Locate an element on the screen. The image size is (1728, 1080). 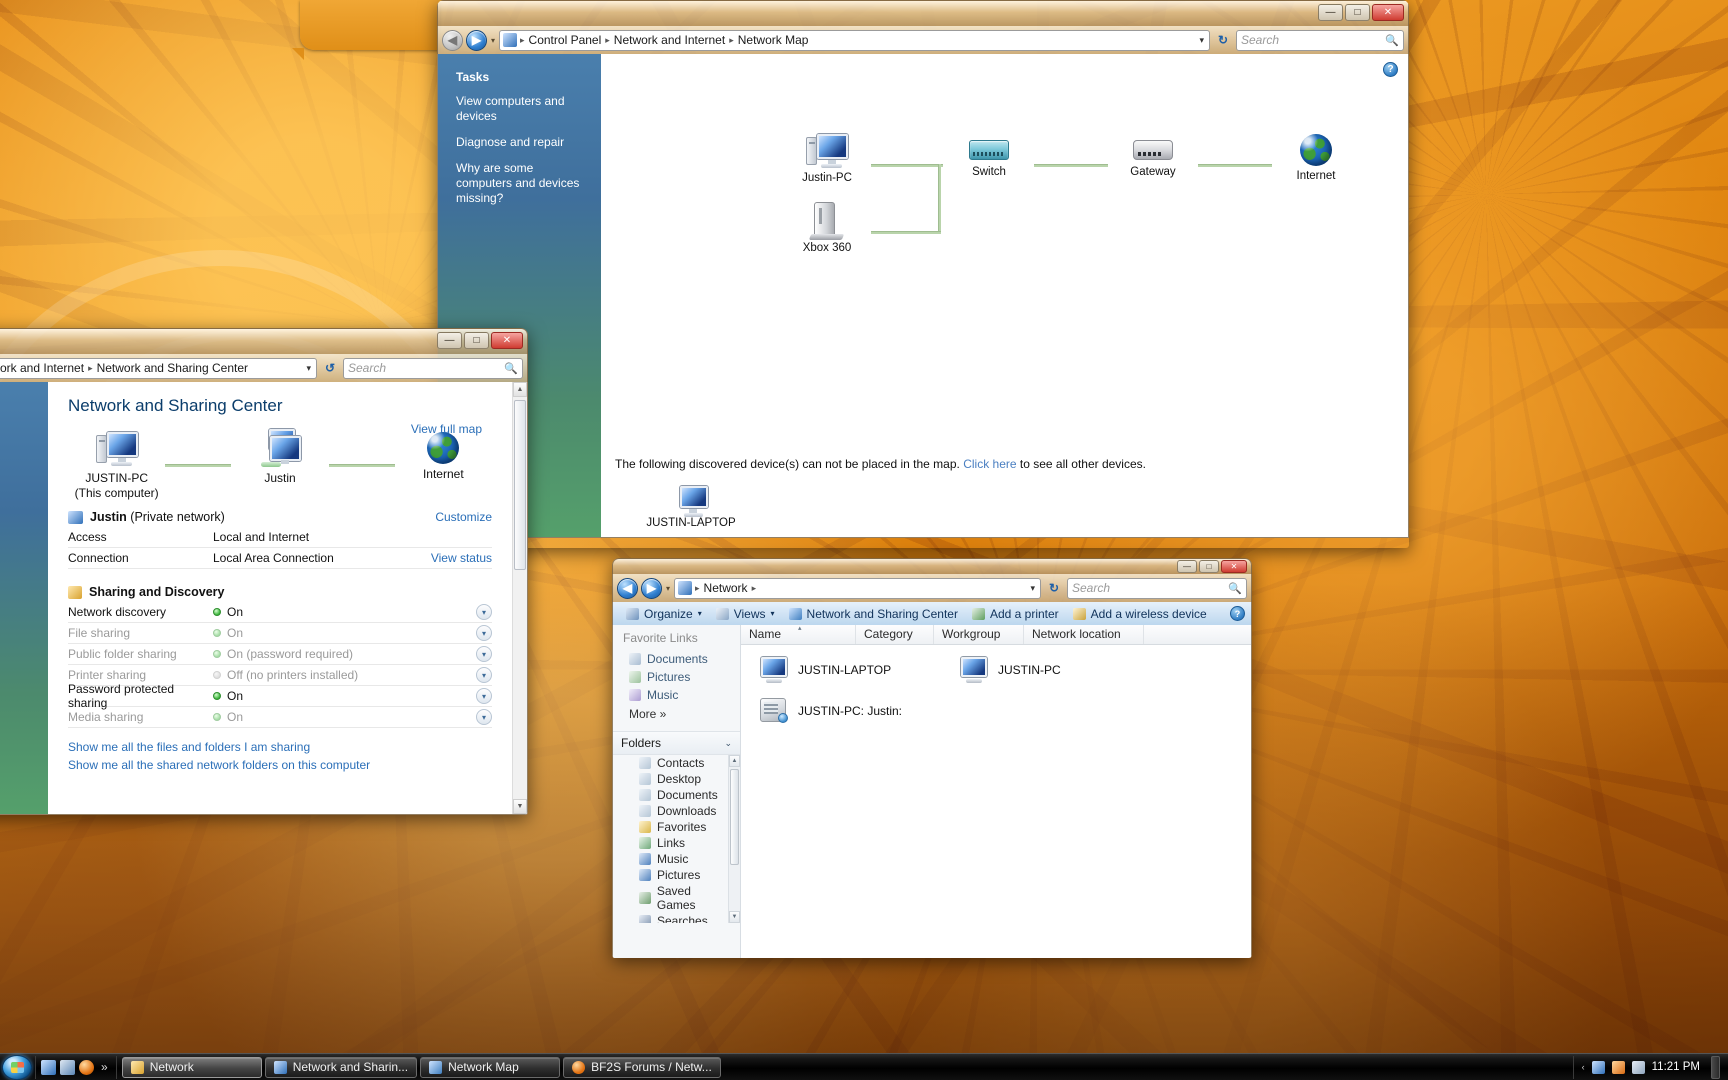
network-icon is located at coordinates (1598, 1067).